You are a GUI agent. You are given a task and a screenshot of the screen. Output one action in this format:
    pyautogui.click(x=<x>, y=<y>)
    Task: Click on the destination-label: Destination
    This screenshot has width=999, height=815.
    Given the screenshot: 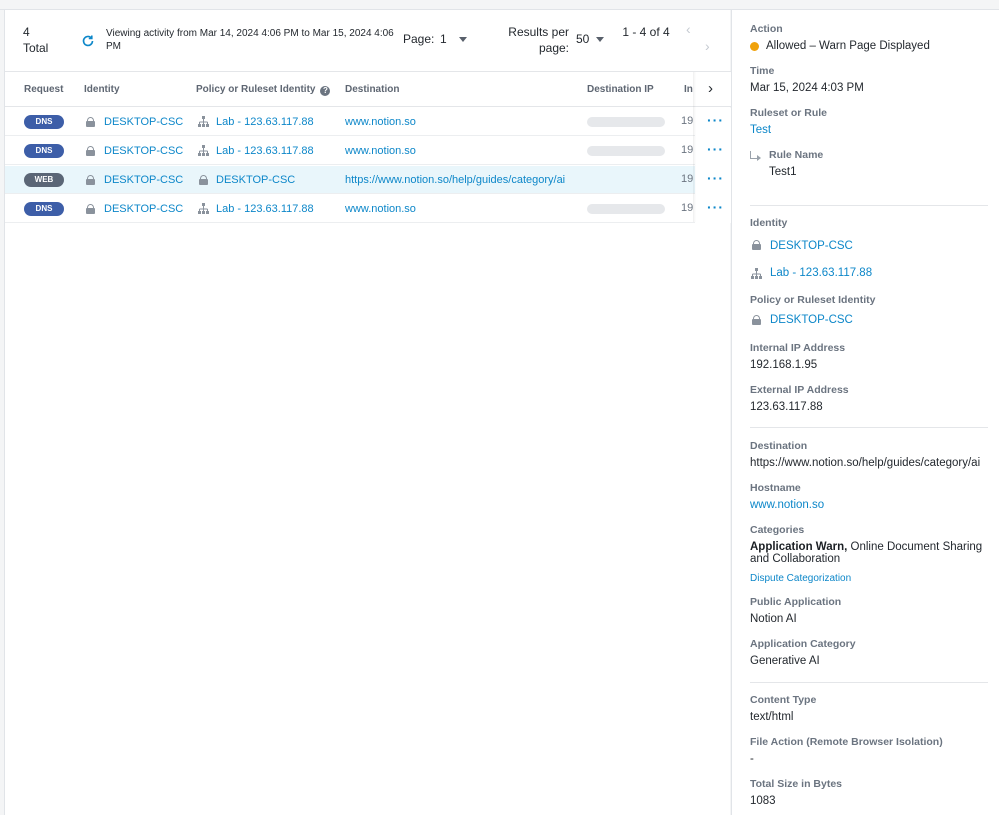 What is the action you would take?
    pyautogui.click(x=779, y=446)
    